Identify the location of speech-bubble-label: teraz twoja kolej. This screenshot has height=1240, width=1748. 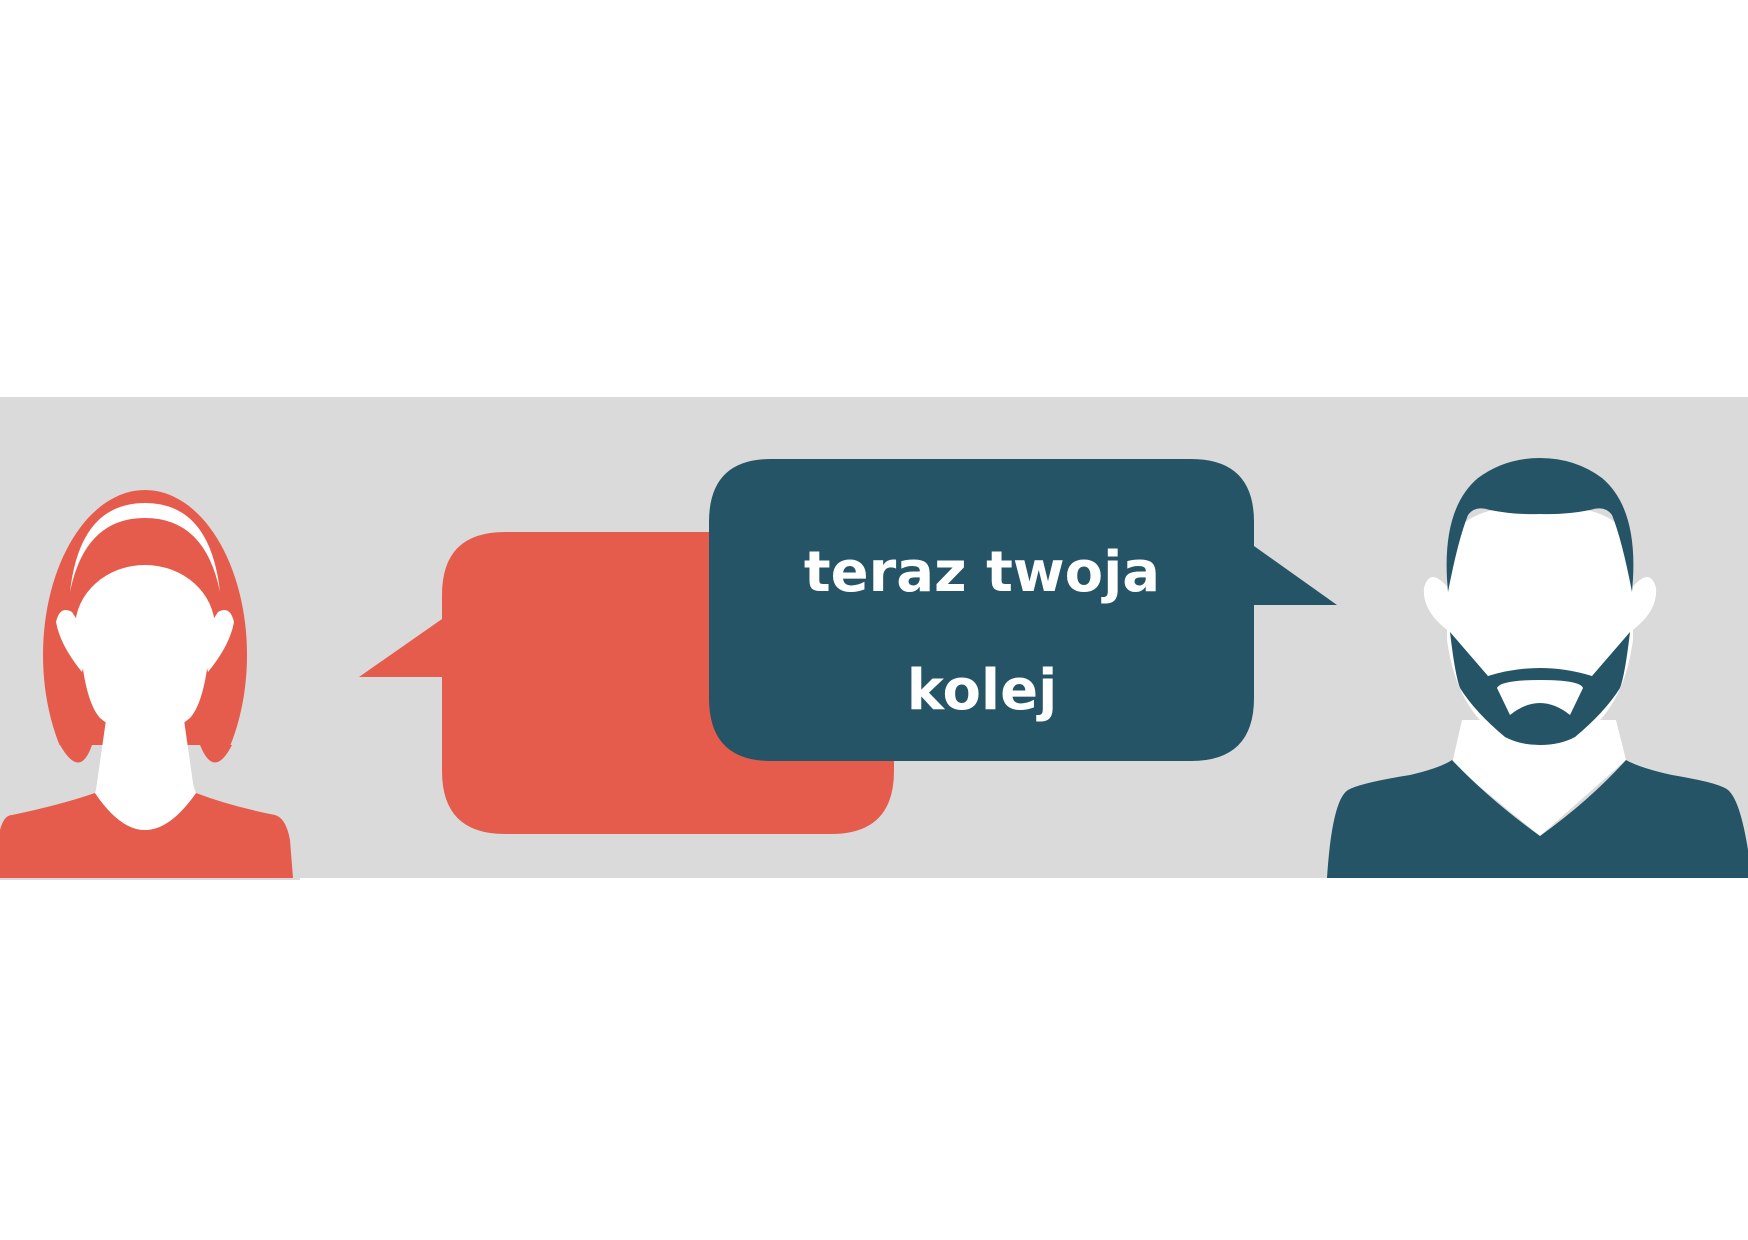
(982, 631).